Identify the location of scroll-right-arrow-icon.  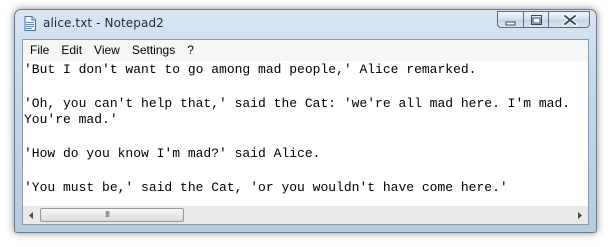
(580, 215).